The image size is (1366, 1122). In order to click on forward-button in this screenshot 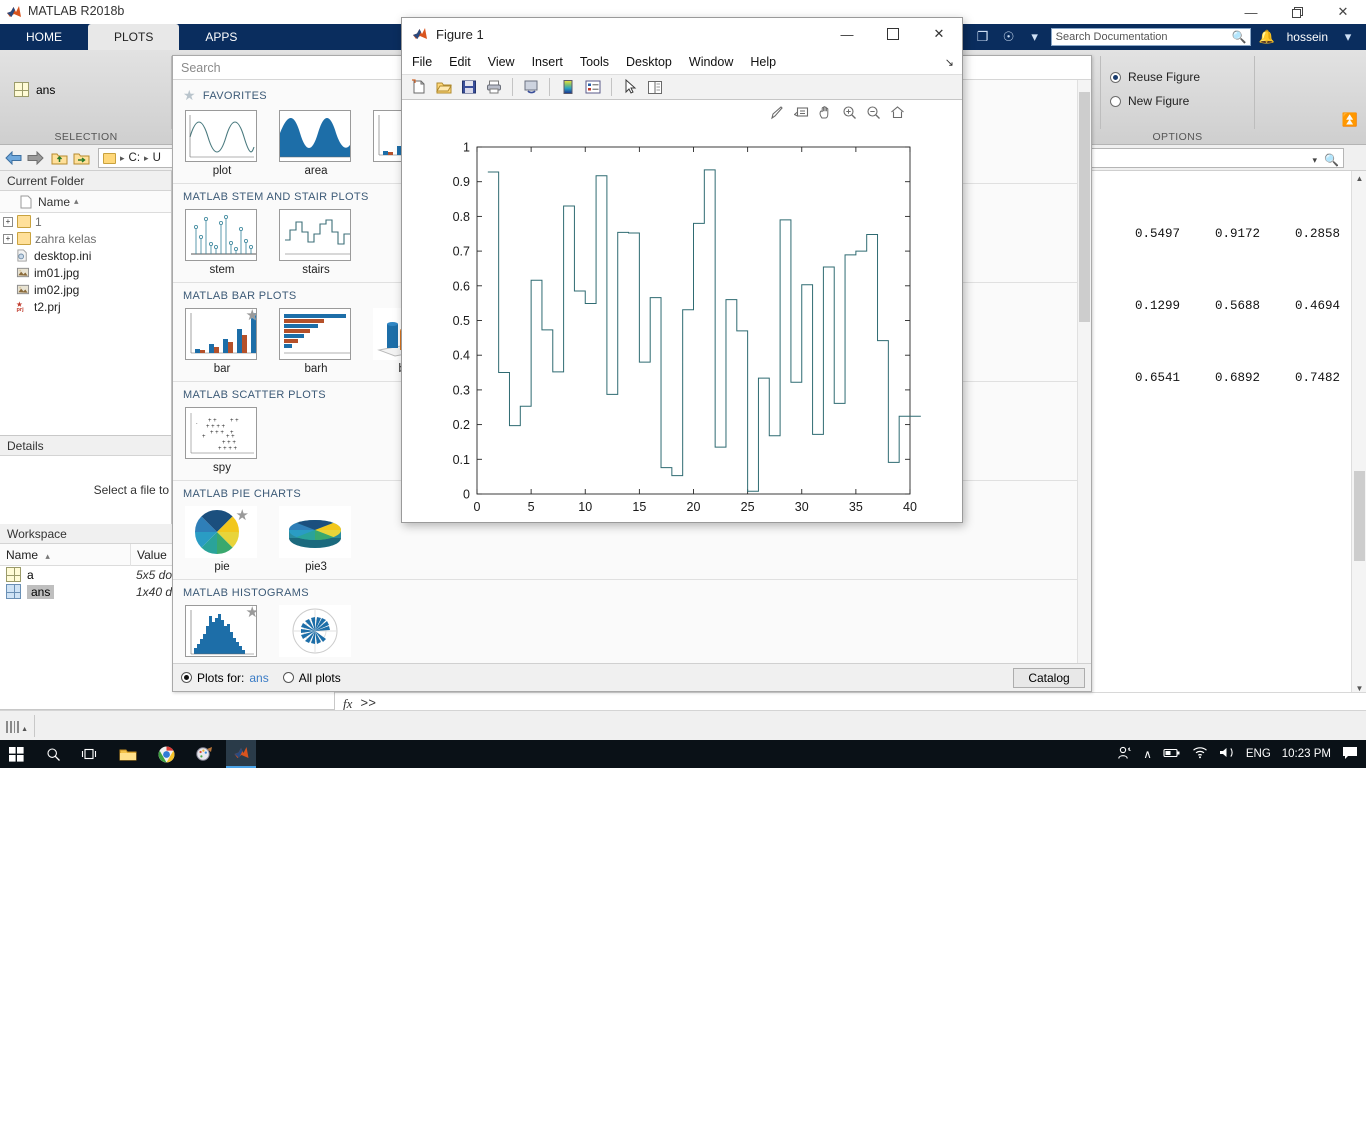, I will do `click(35, 158)`.